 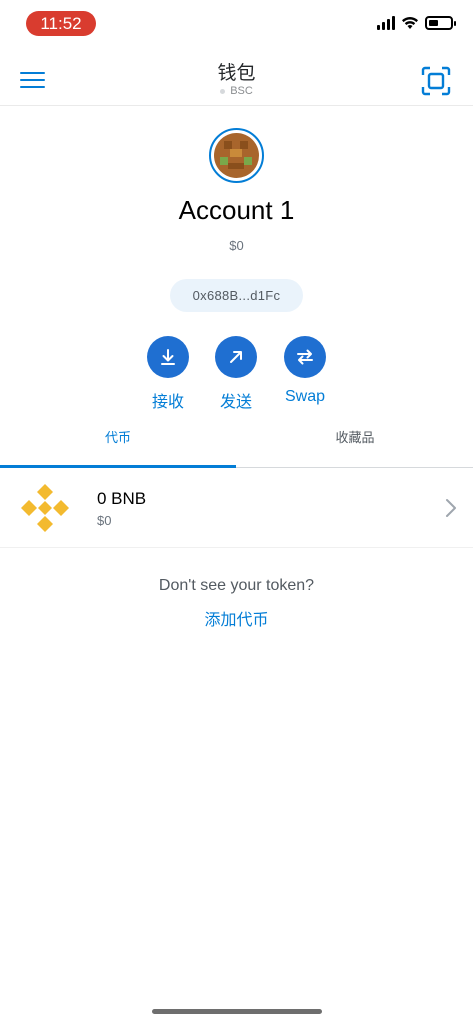 I want to click on tab-tokens: 代币, so click(x=118, y=443).